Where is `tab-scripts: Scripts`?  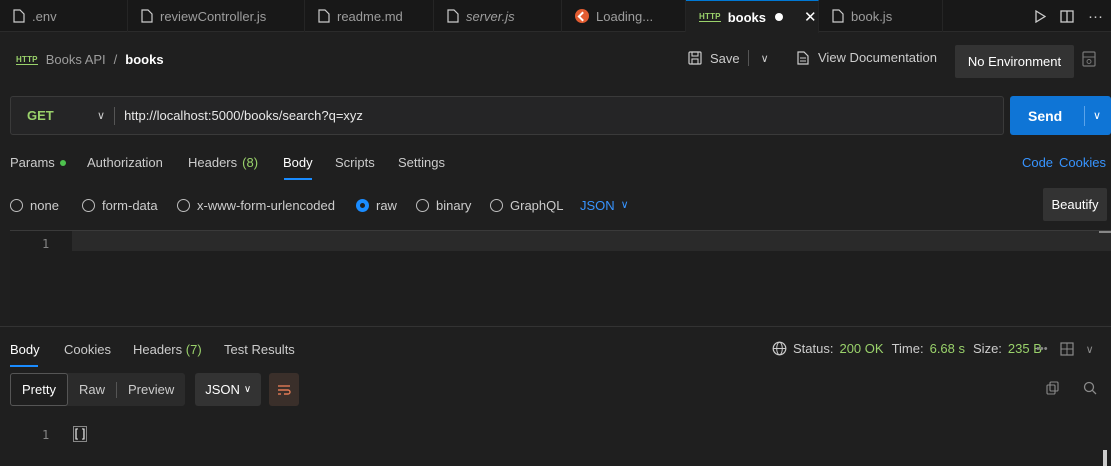
tab-scripts: Scripts is located at coordinates (355, 162).